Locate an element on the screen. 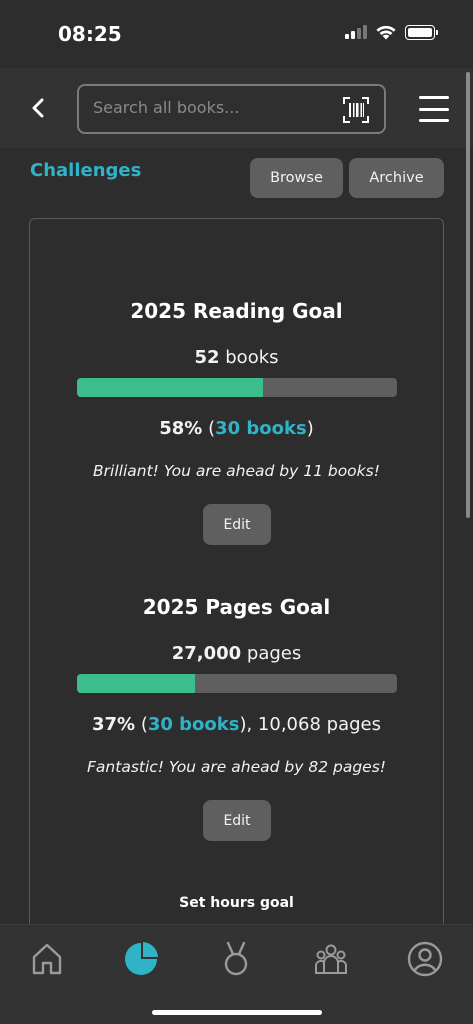  tab-profile is located at coordinates (425, 959).